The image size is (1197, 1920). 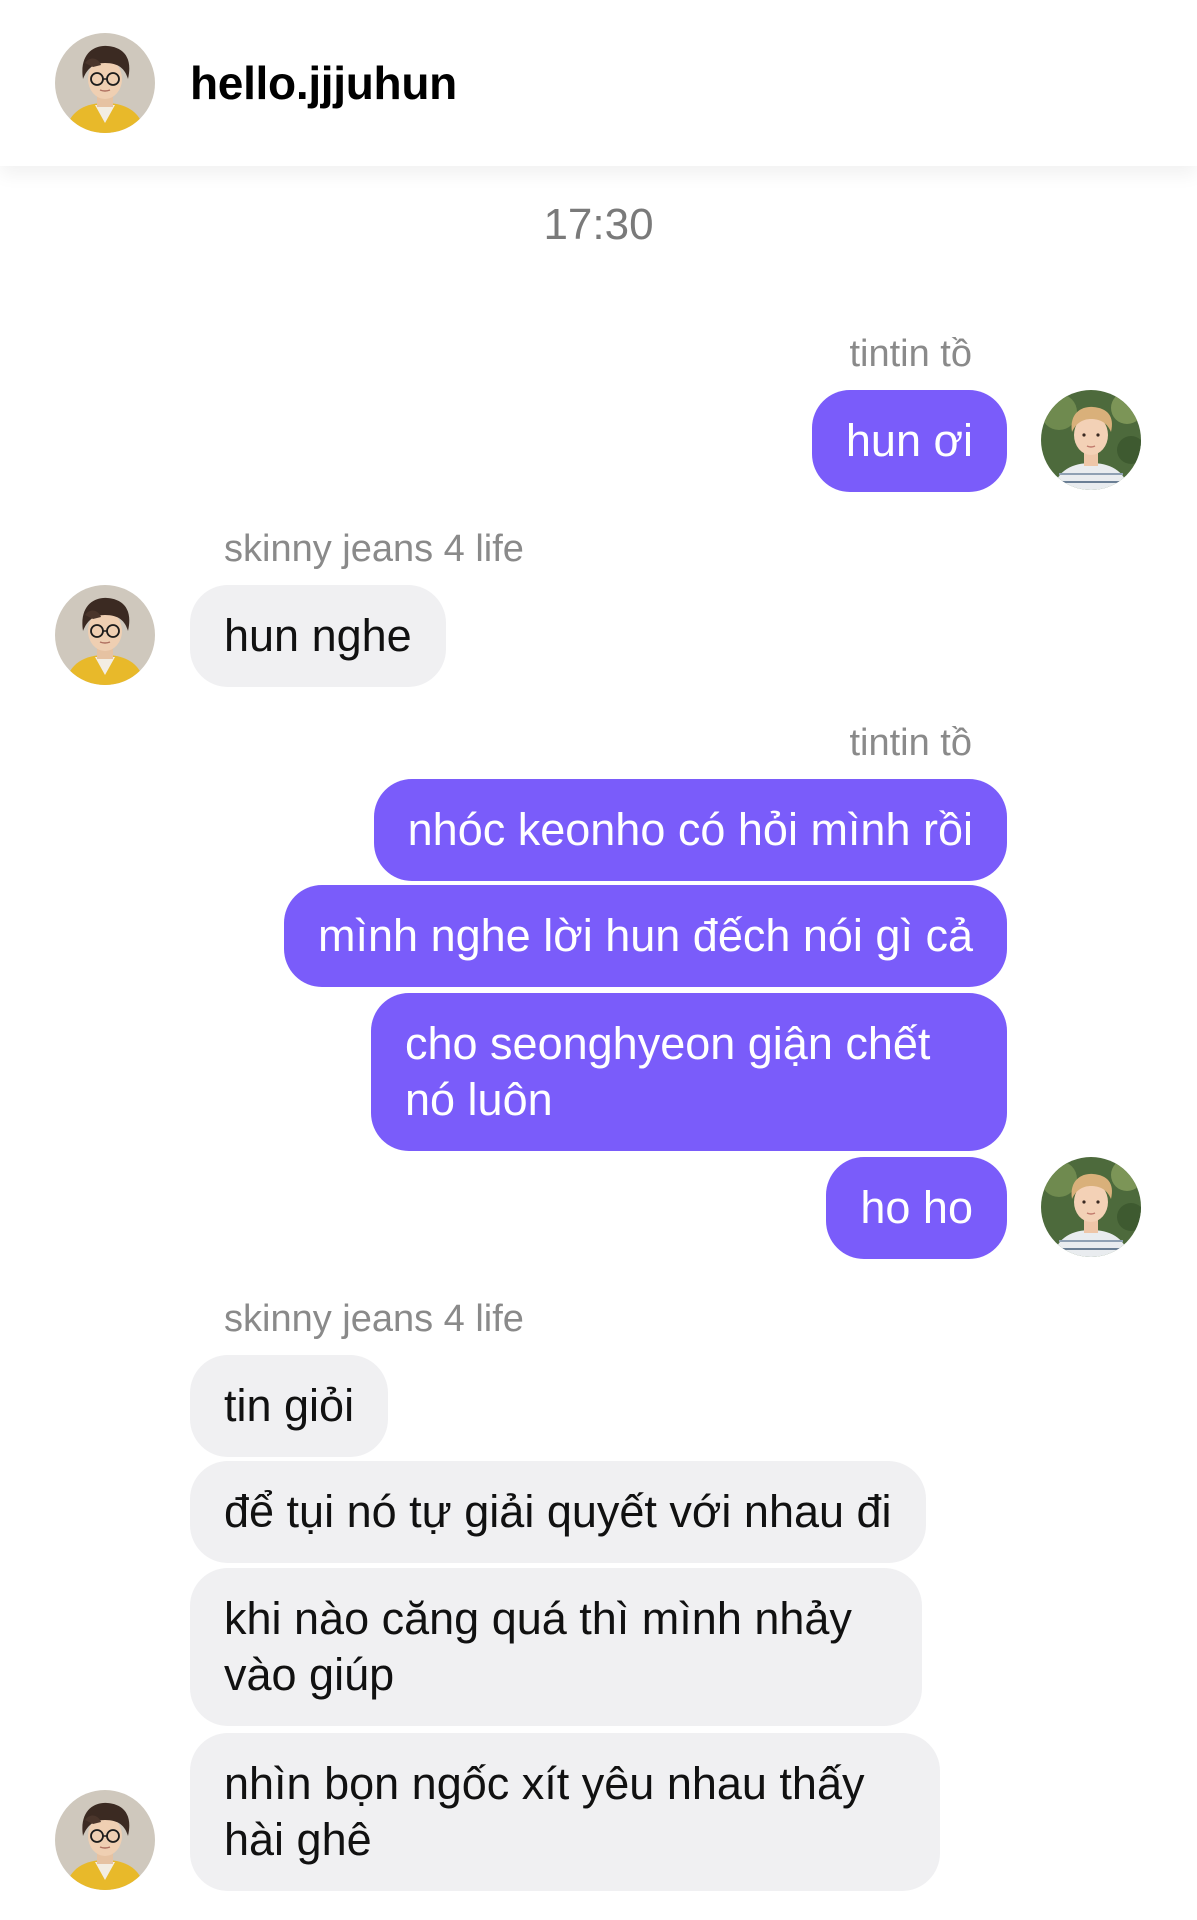 What do you see at coordinates (598, 83) in the screenshot?
I see `chat-header: hello.jjjuhun` at bounding box center [598, 83].